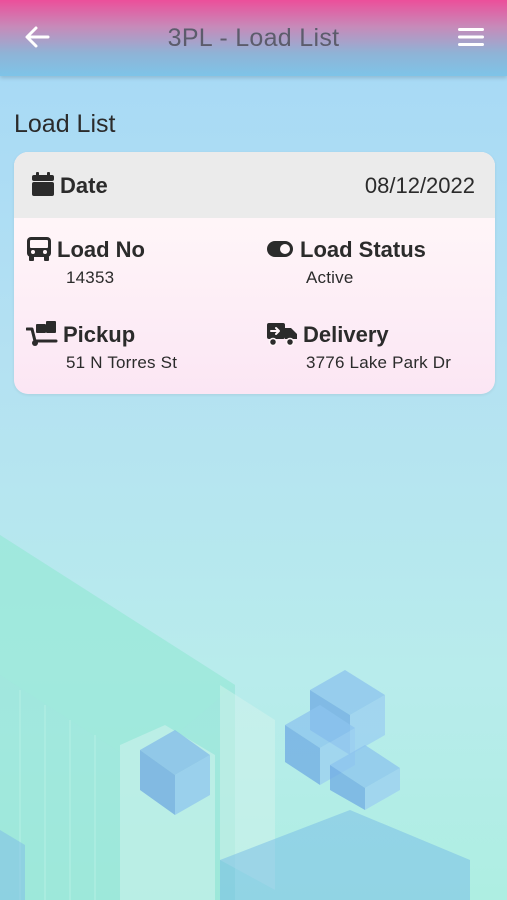  What do you see at coordinates (330, 277) in the screenshot?
I see `load-status-value: Active` at bounding box center [330, 277].